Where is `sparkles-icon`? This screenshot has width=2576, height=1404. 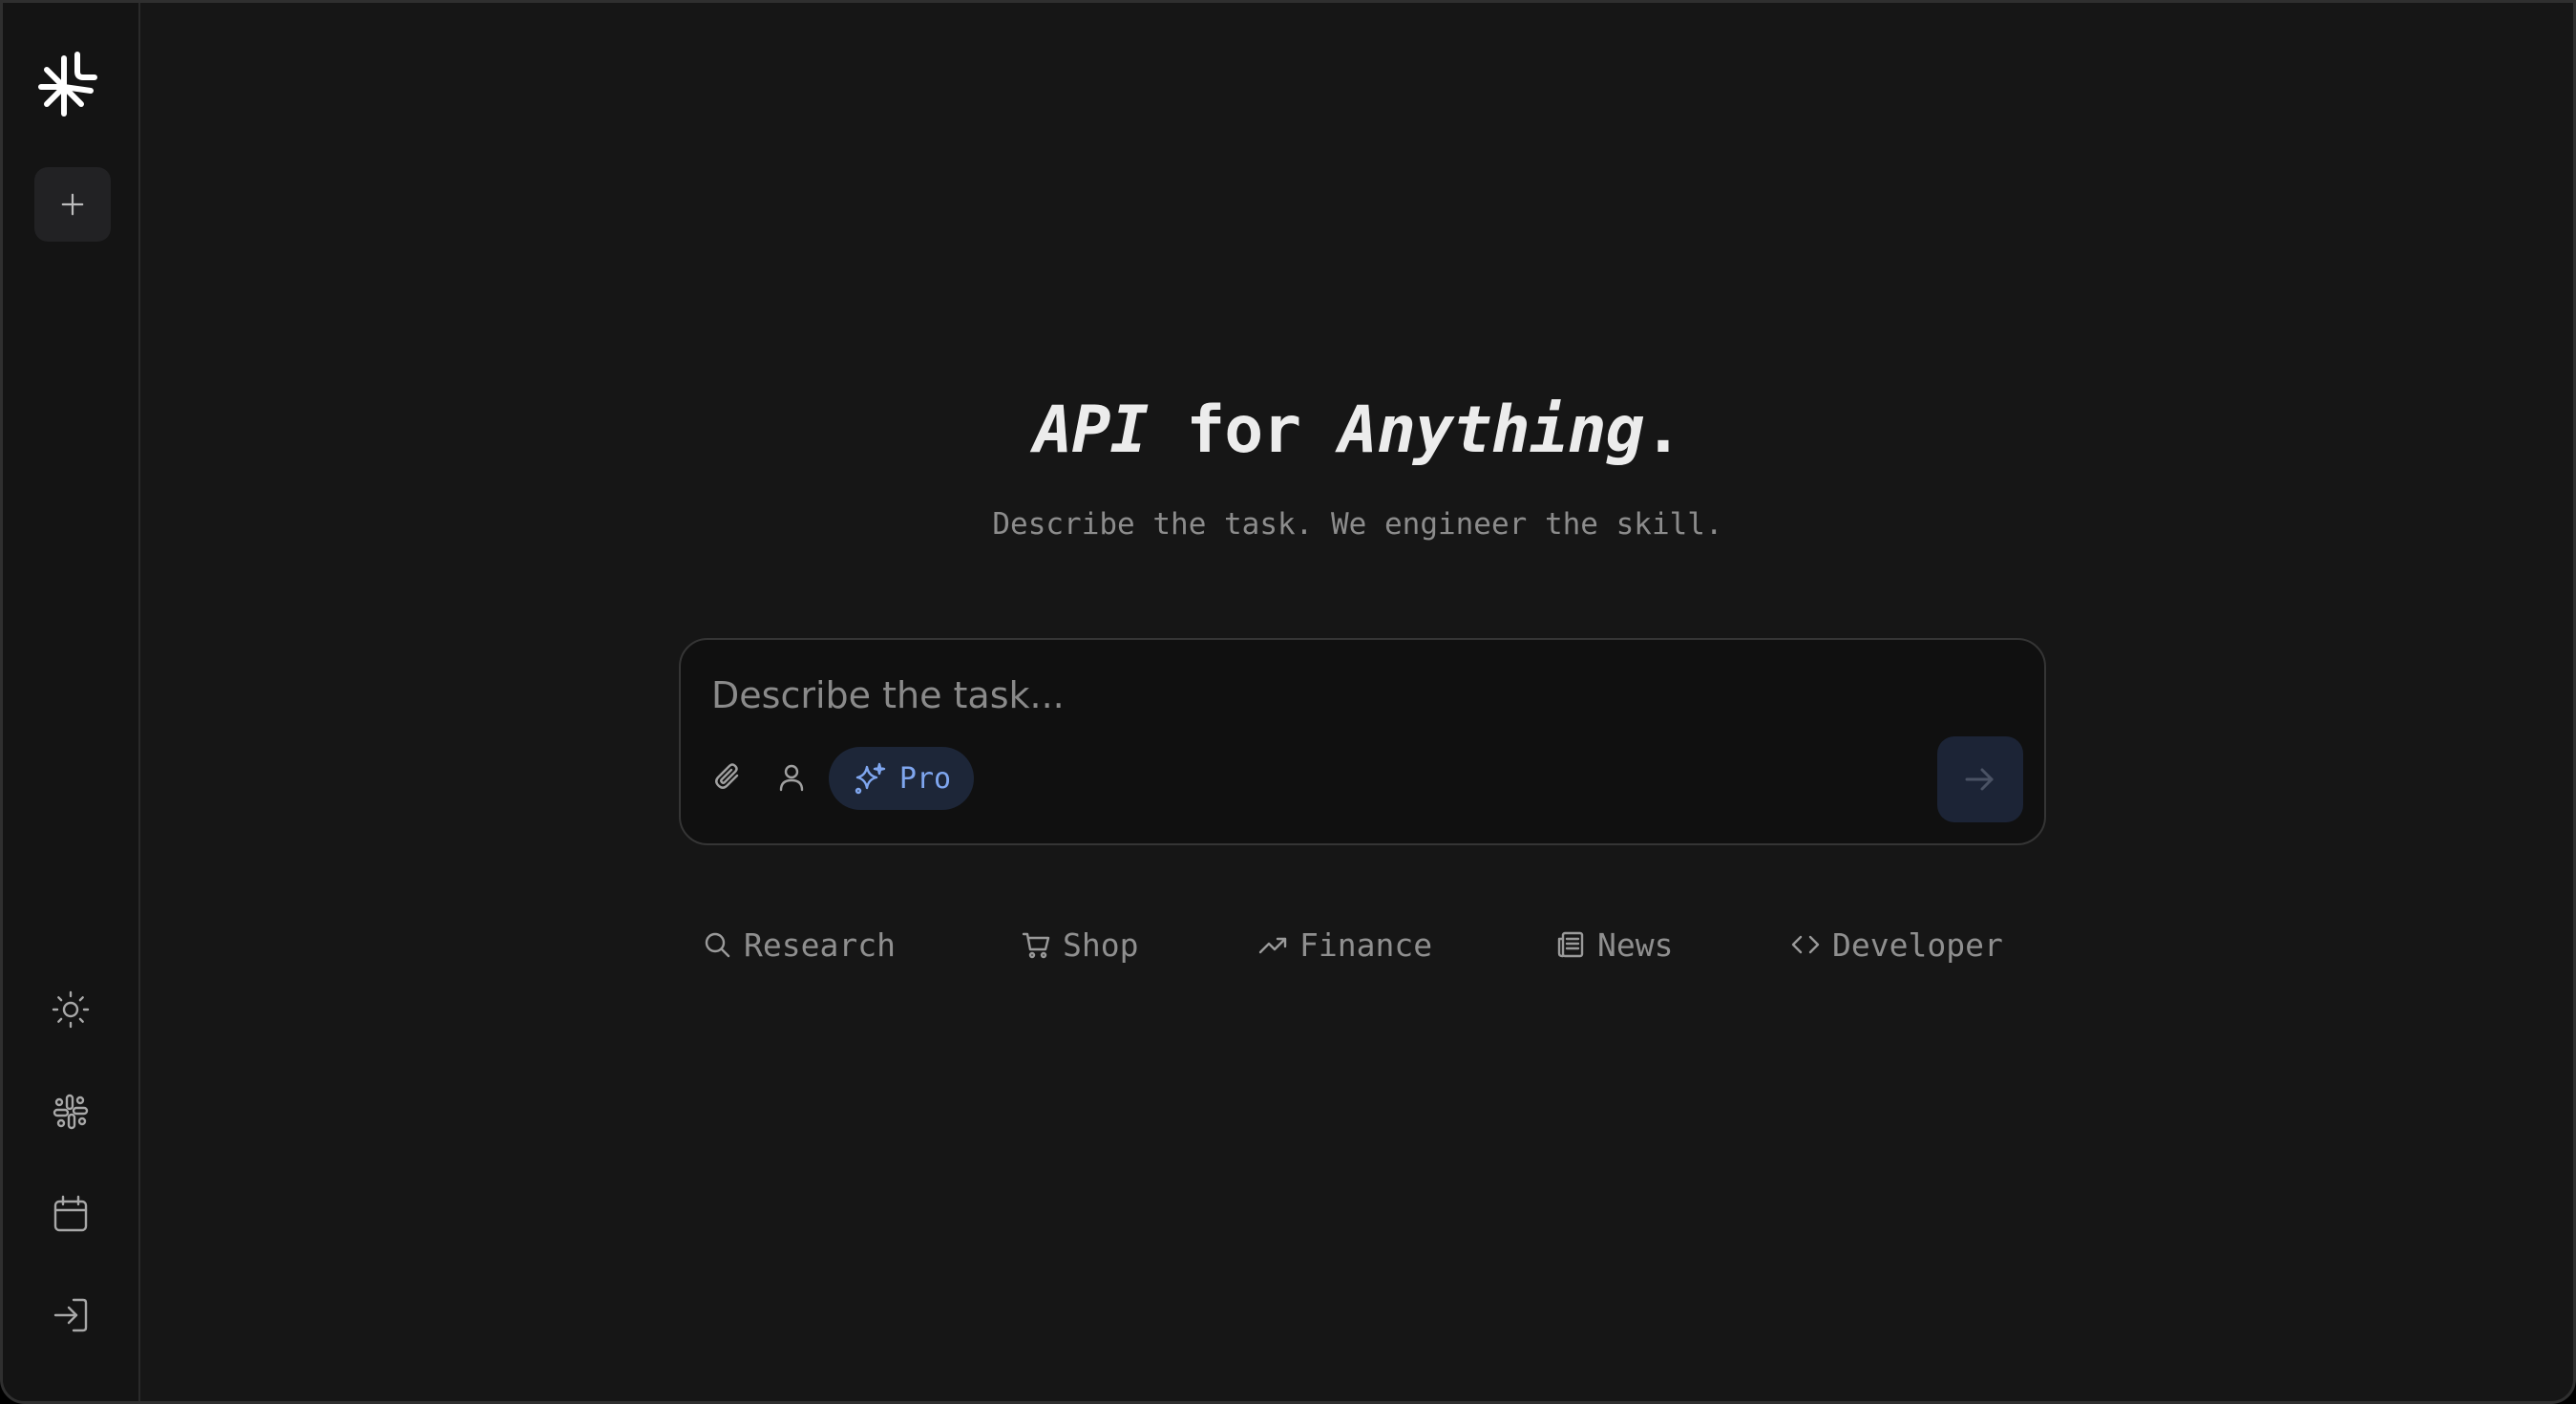 sparkles-icon is located at coordinates (870, 779).